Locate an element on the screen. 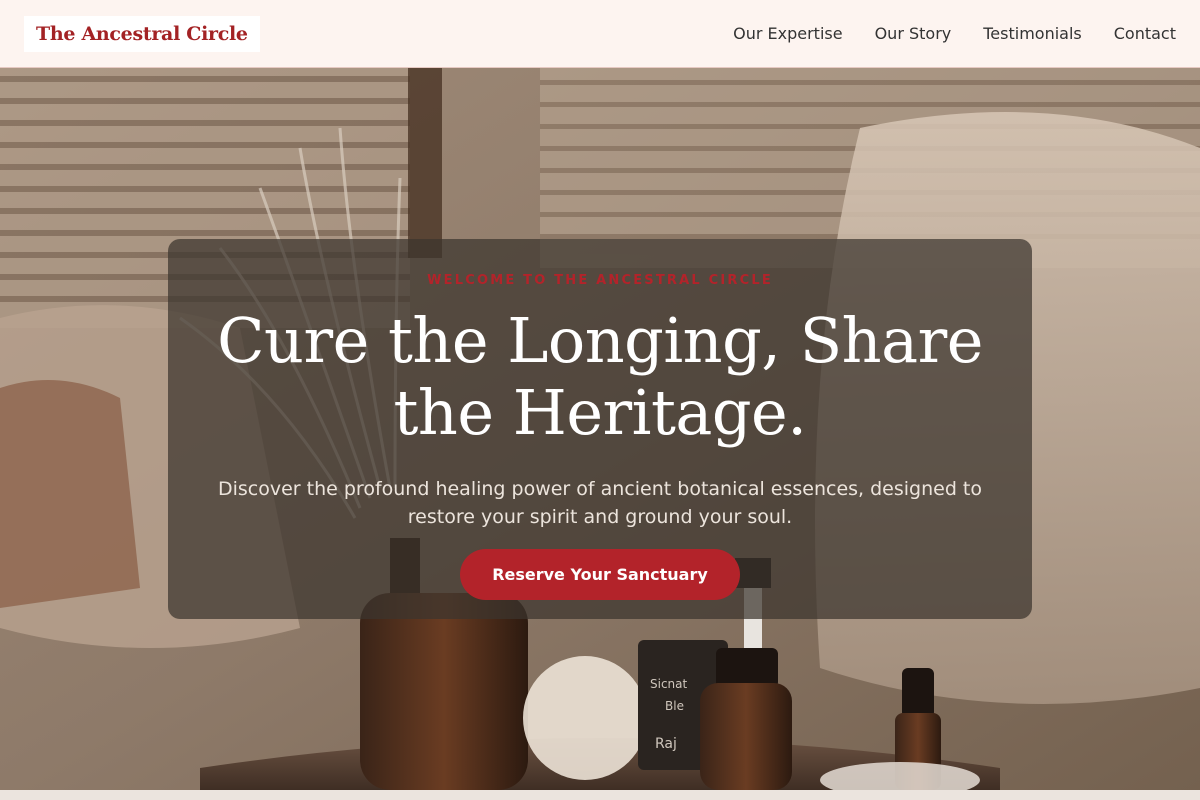 The width and height of the screenshot is (1200, 800). hero-eyebrow: WELCOME TO THE ANCESTRAL CIRCLE is located at coordinates (600, 280).